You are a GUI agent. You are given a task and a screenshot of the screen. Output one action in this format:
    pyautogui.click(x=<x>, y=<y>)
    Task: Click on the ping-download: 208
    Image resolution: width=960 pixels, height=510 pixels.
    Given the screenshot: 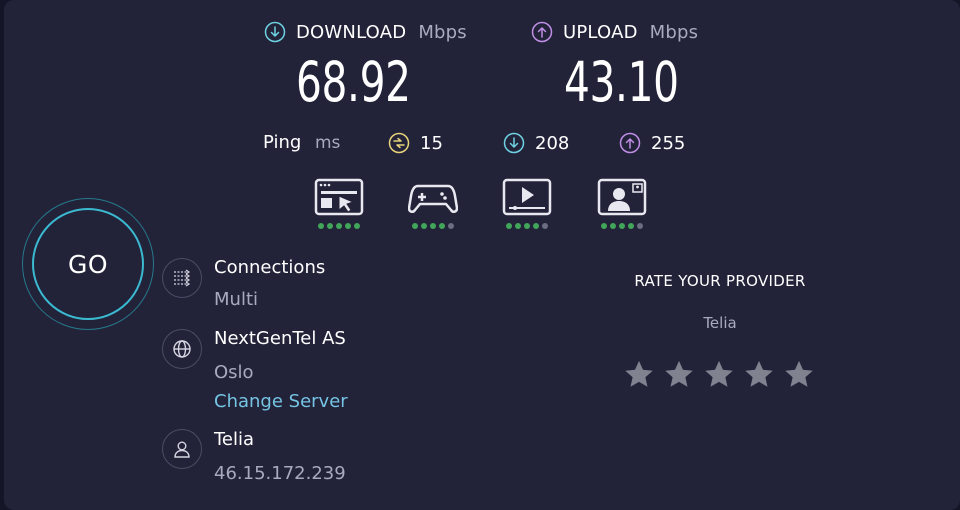 What is the action you would take?
    pyautogui.click(x=536, y=143)
    